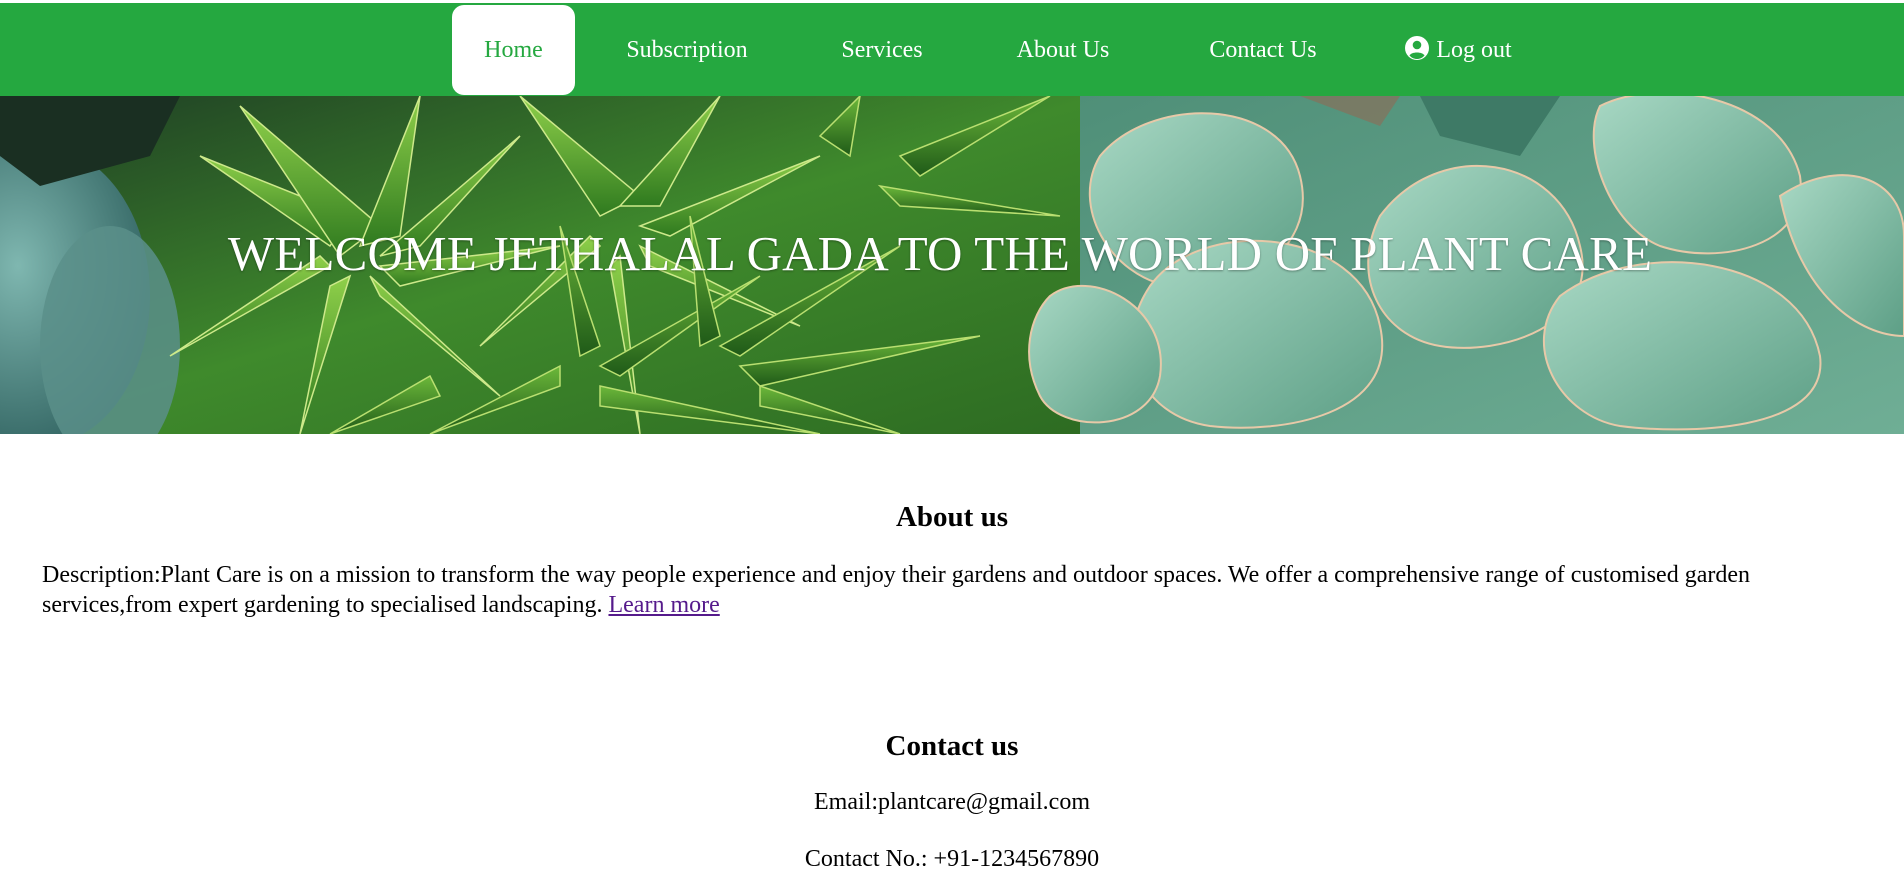 This screenshot has width=1904, height=896. What do you see at coordinates (952, 859) in the screenshot?
I see `contact-phone: Contact No.: +91-1234567890` at bounding box center [952, 859].